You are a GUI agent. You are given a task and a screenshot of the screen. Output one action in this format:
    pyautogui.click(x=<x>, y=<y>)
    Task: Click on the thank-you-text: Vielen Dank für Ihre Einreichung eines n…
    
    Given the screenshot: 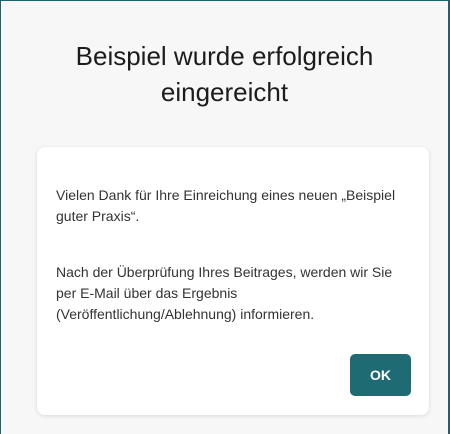 What is the action you would take?
    pyautogui.click(x=226, y=205)
    